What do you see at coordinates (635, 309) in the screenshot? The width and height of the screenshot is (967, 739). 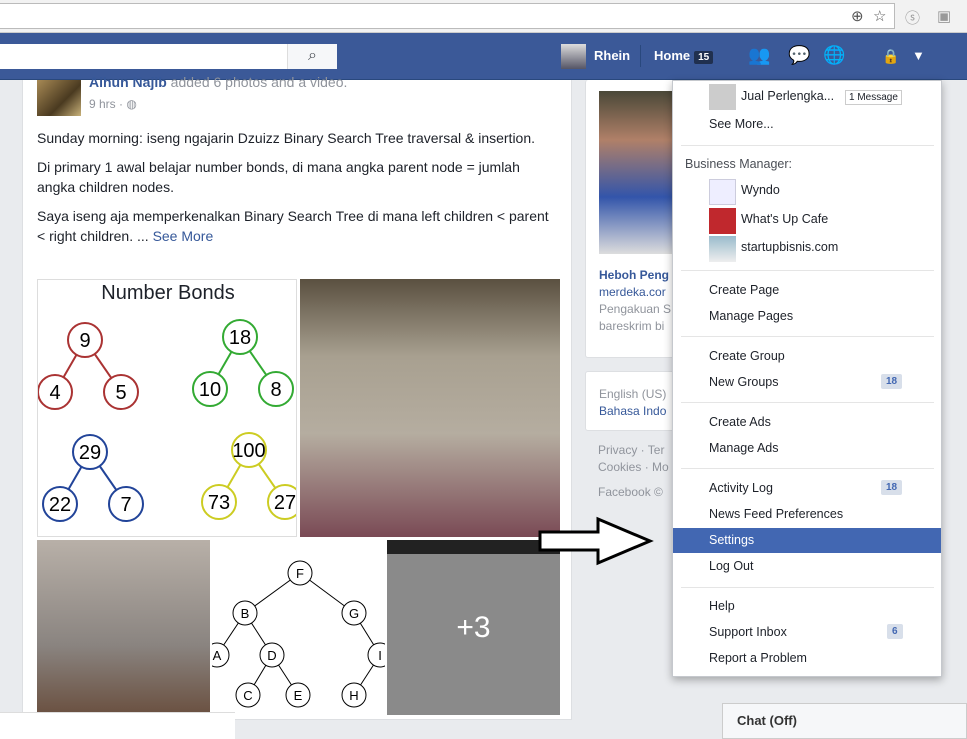 I see `article-desc: Pengakuan S` at bounding box center [635, 309].